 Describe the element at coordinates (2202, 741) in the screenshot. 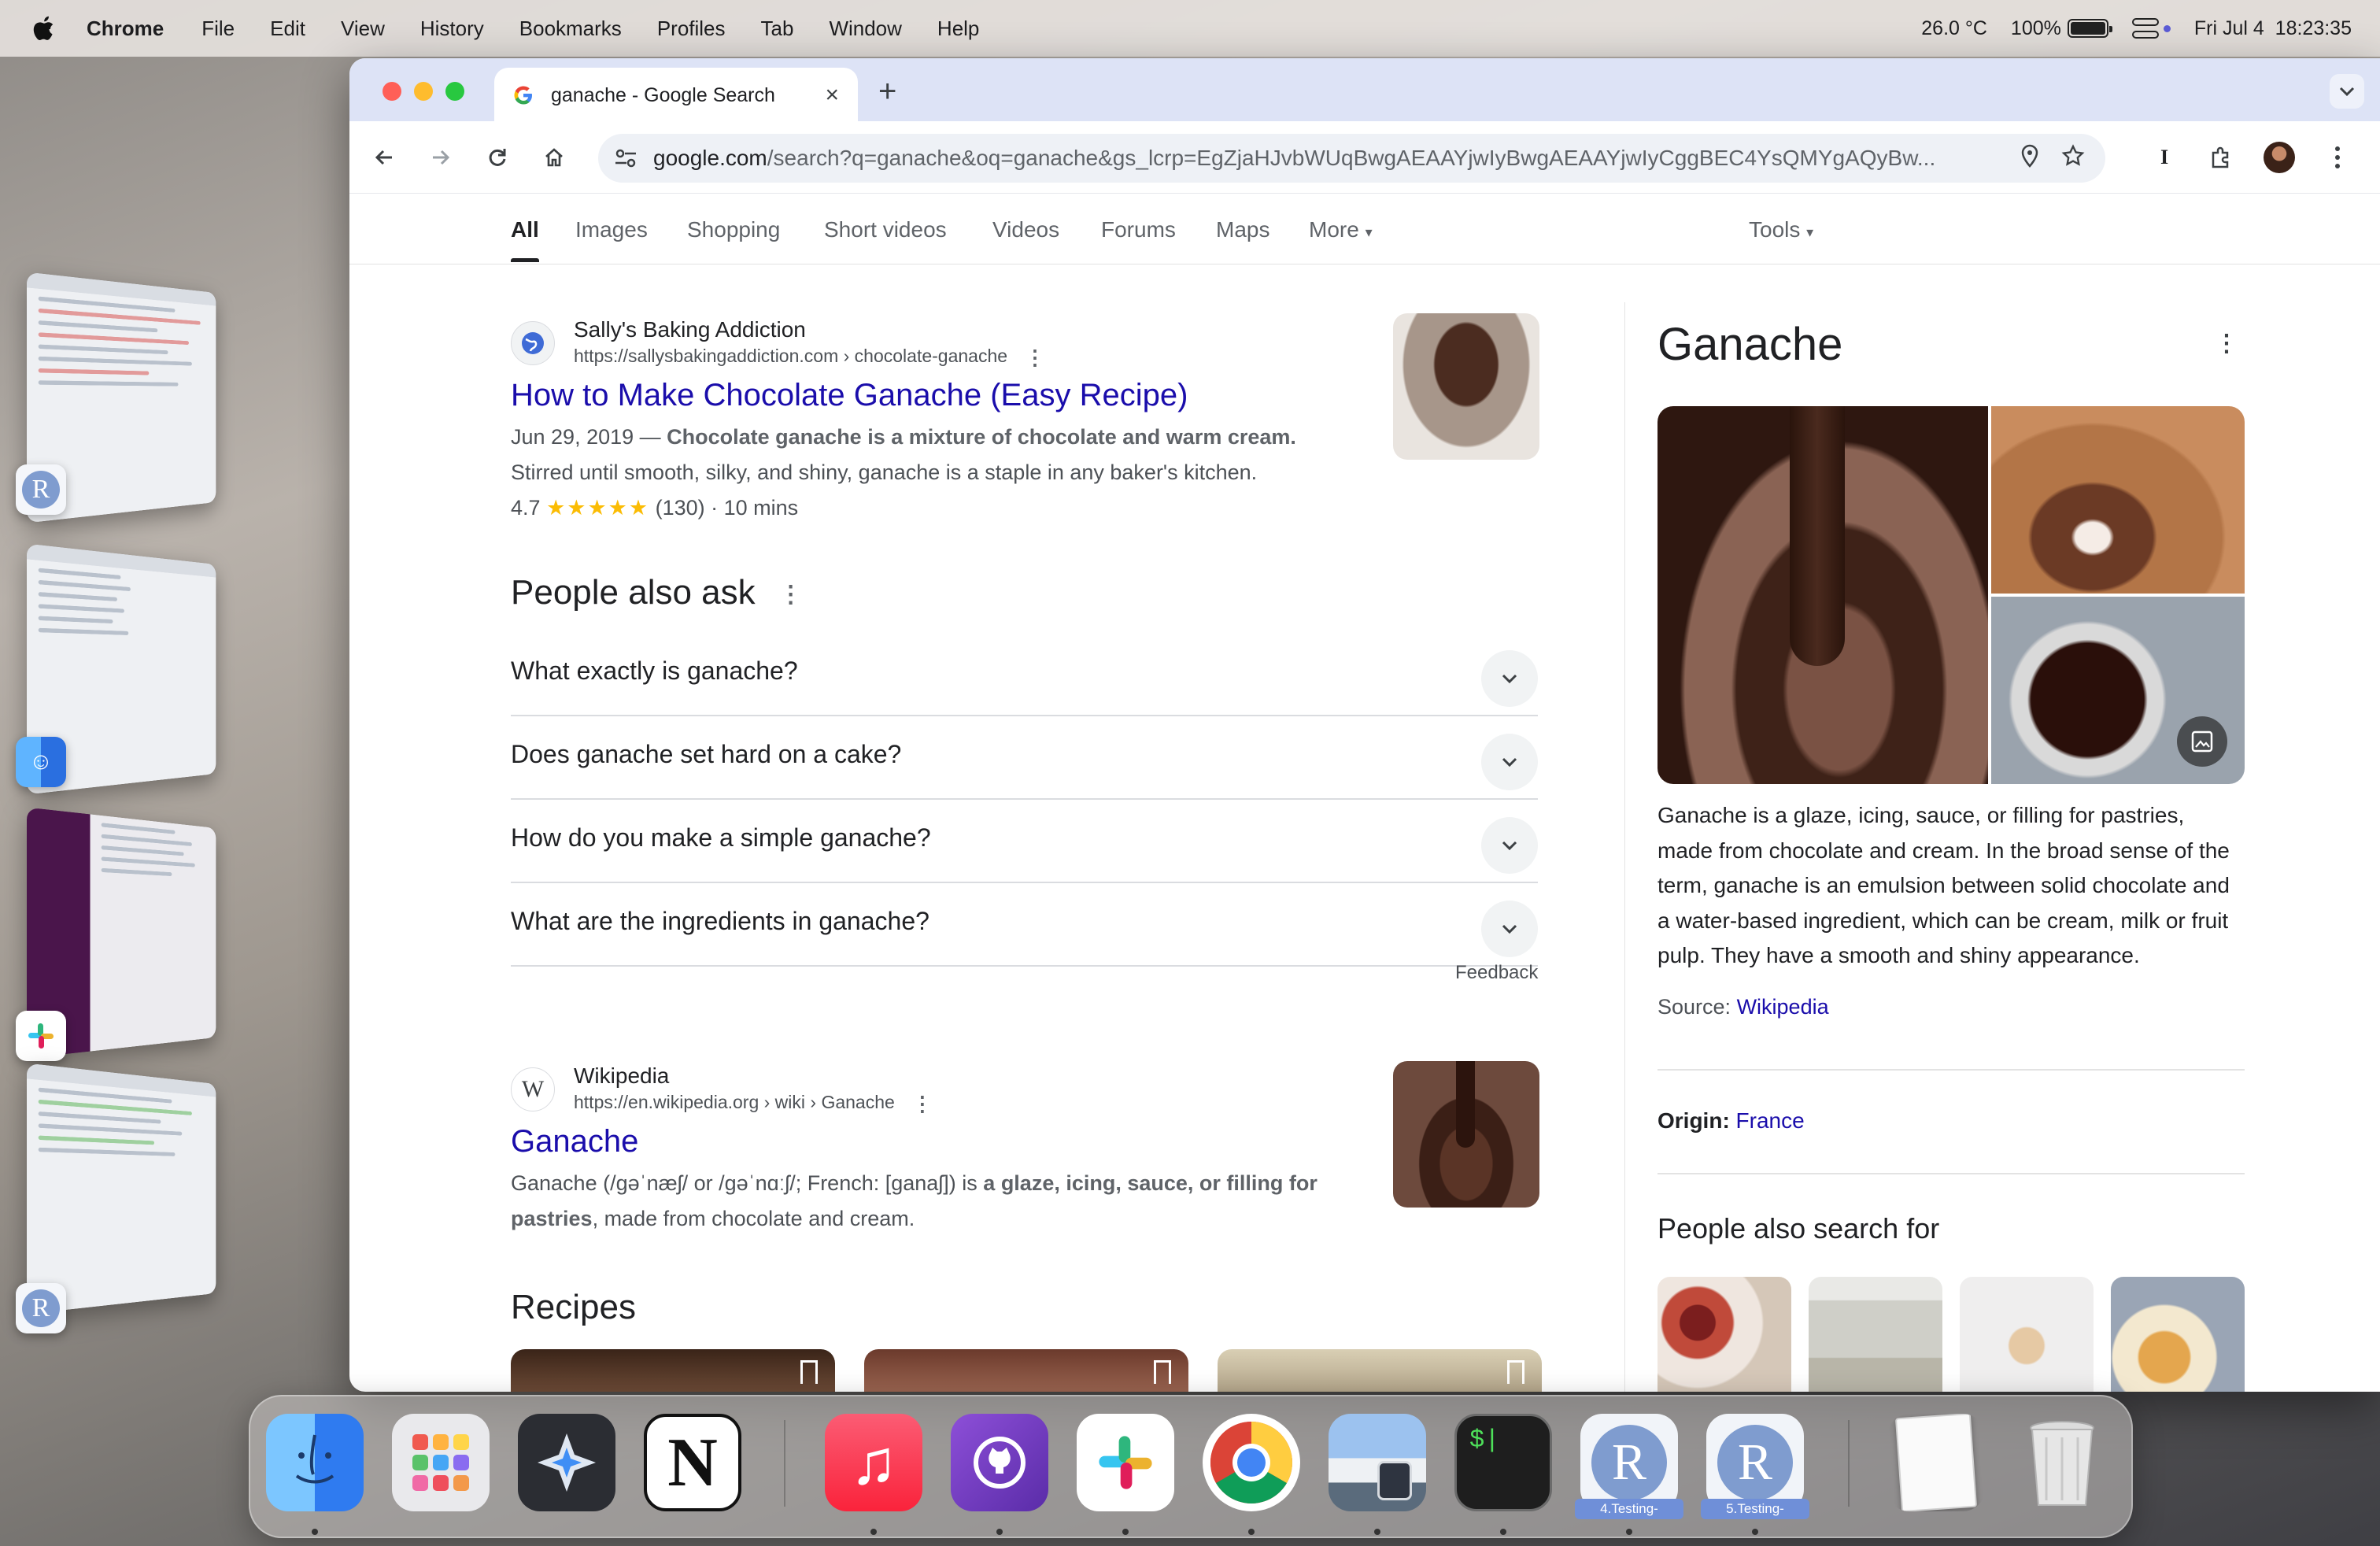

I see `image-gallery-icon` at that location.